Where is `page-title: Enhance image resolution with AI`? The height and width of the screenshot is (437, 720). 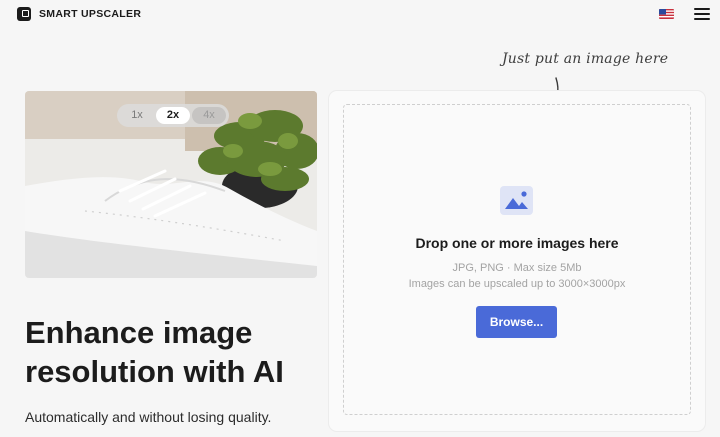 page-title: Enhance image resolution with AI is located at coordinates (154, 352).